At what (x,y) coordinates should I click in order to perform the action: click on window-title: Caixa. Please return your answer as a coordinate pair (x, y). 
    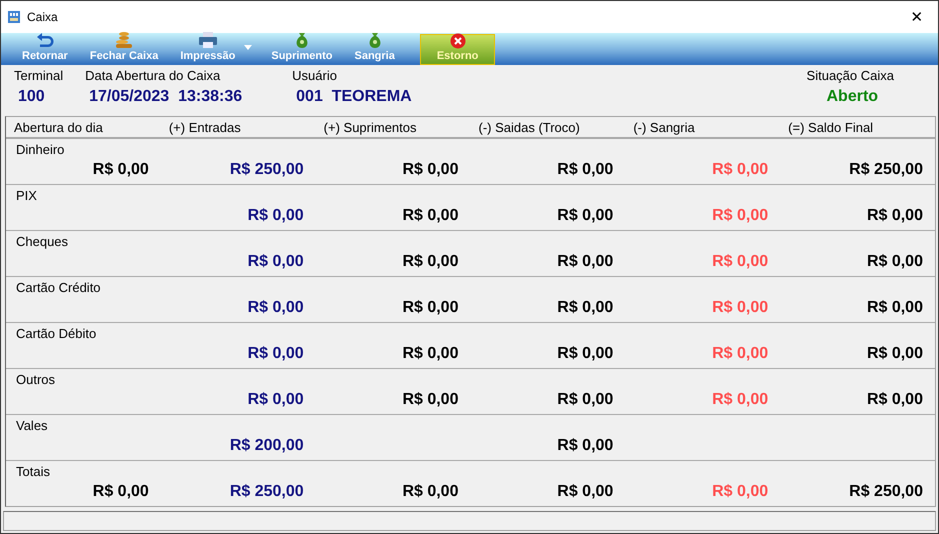
    Looking at the image, I should click on (43, 17).